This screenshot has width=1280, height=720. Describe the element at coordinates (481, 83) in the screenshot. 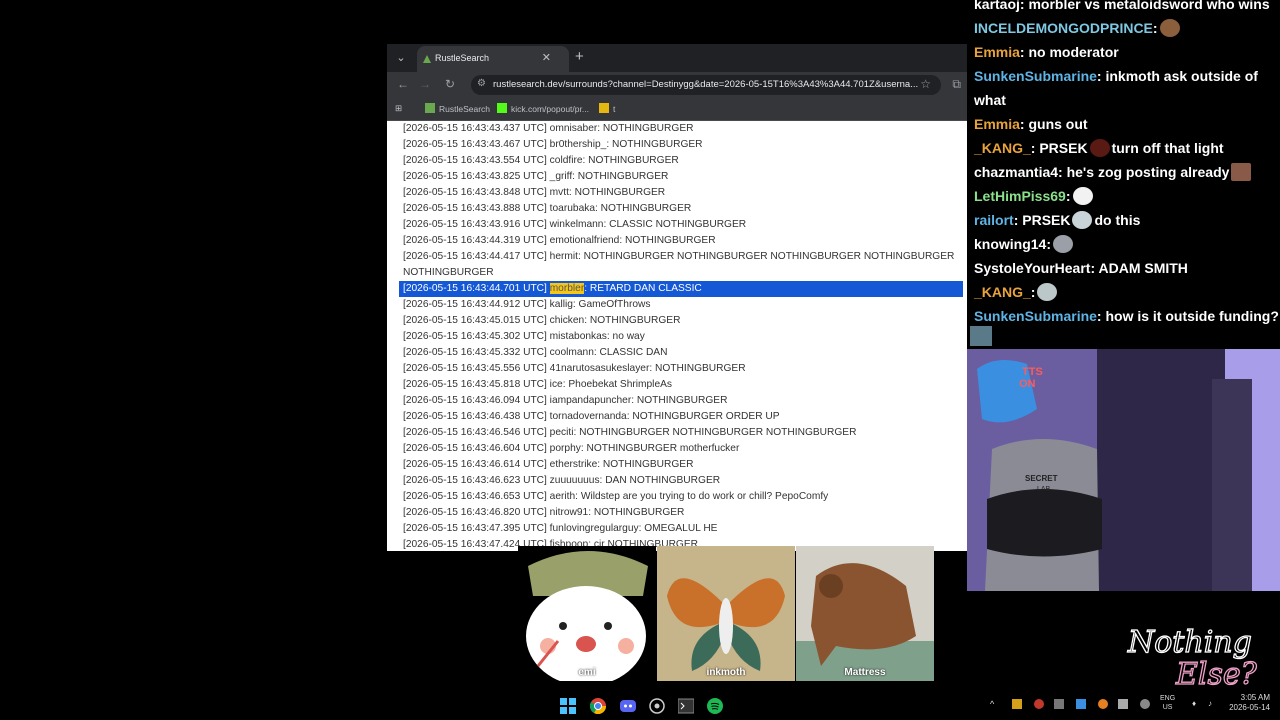

I see `site-info-icon: ⚙` at that location.